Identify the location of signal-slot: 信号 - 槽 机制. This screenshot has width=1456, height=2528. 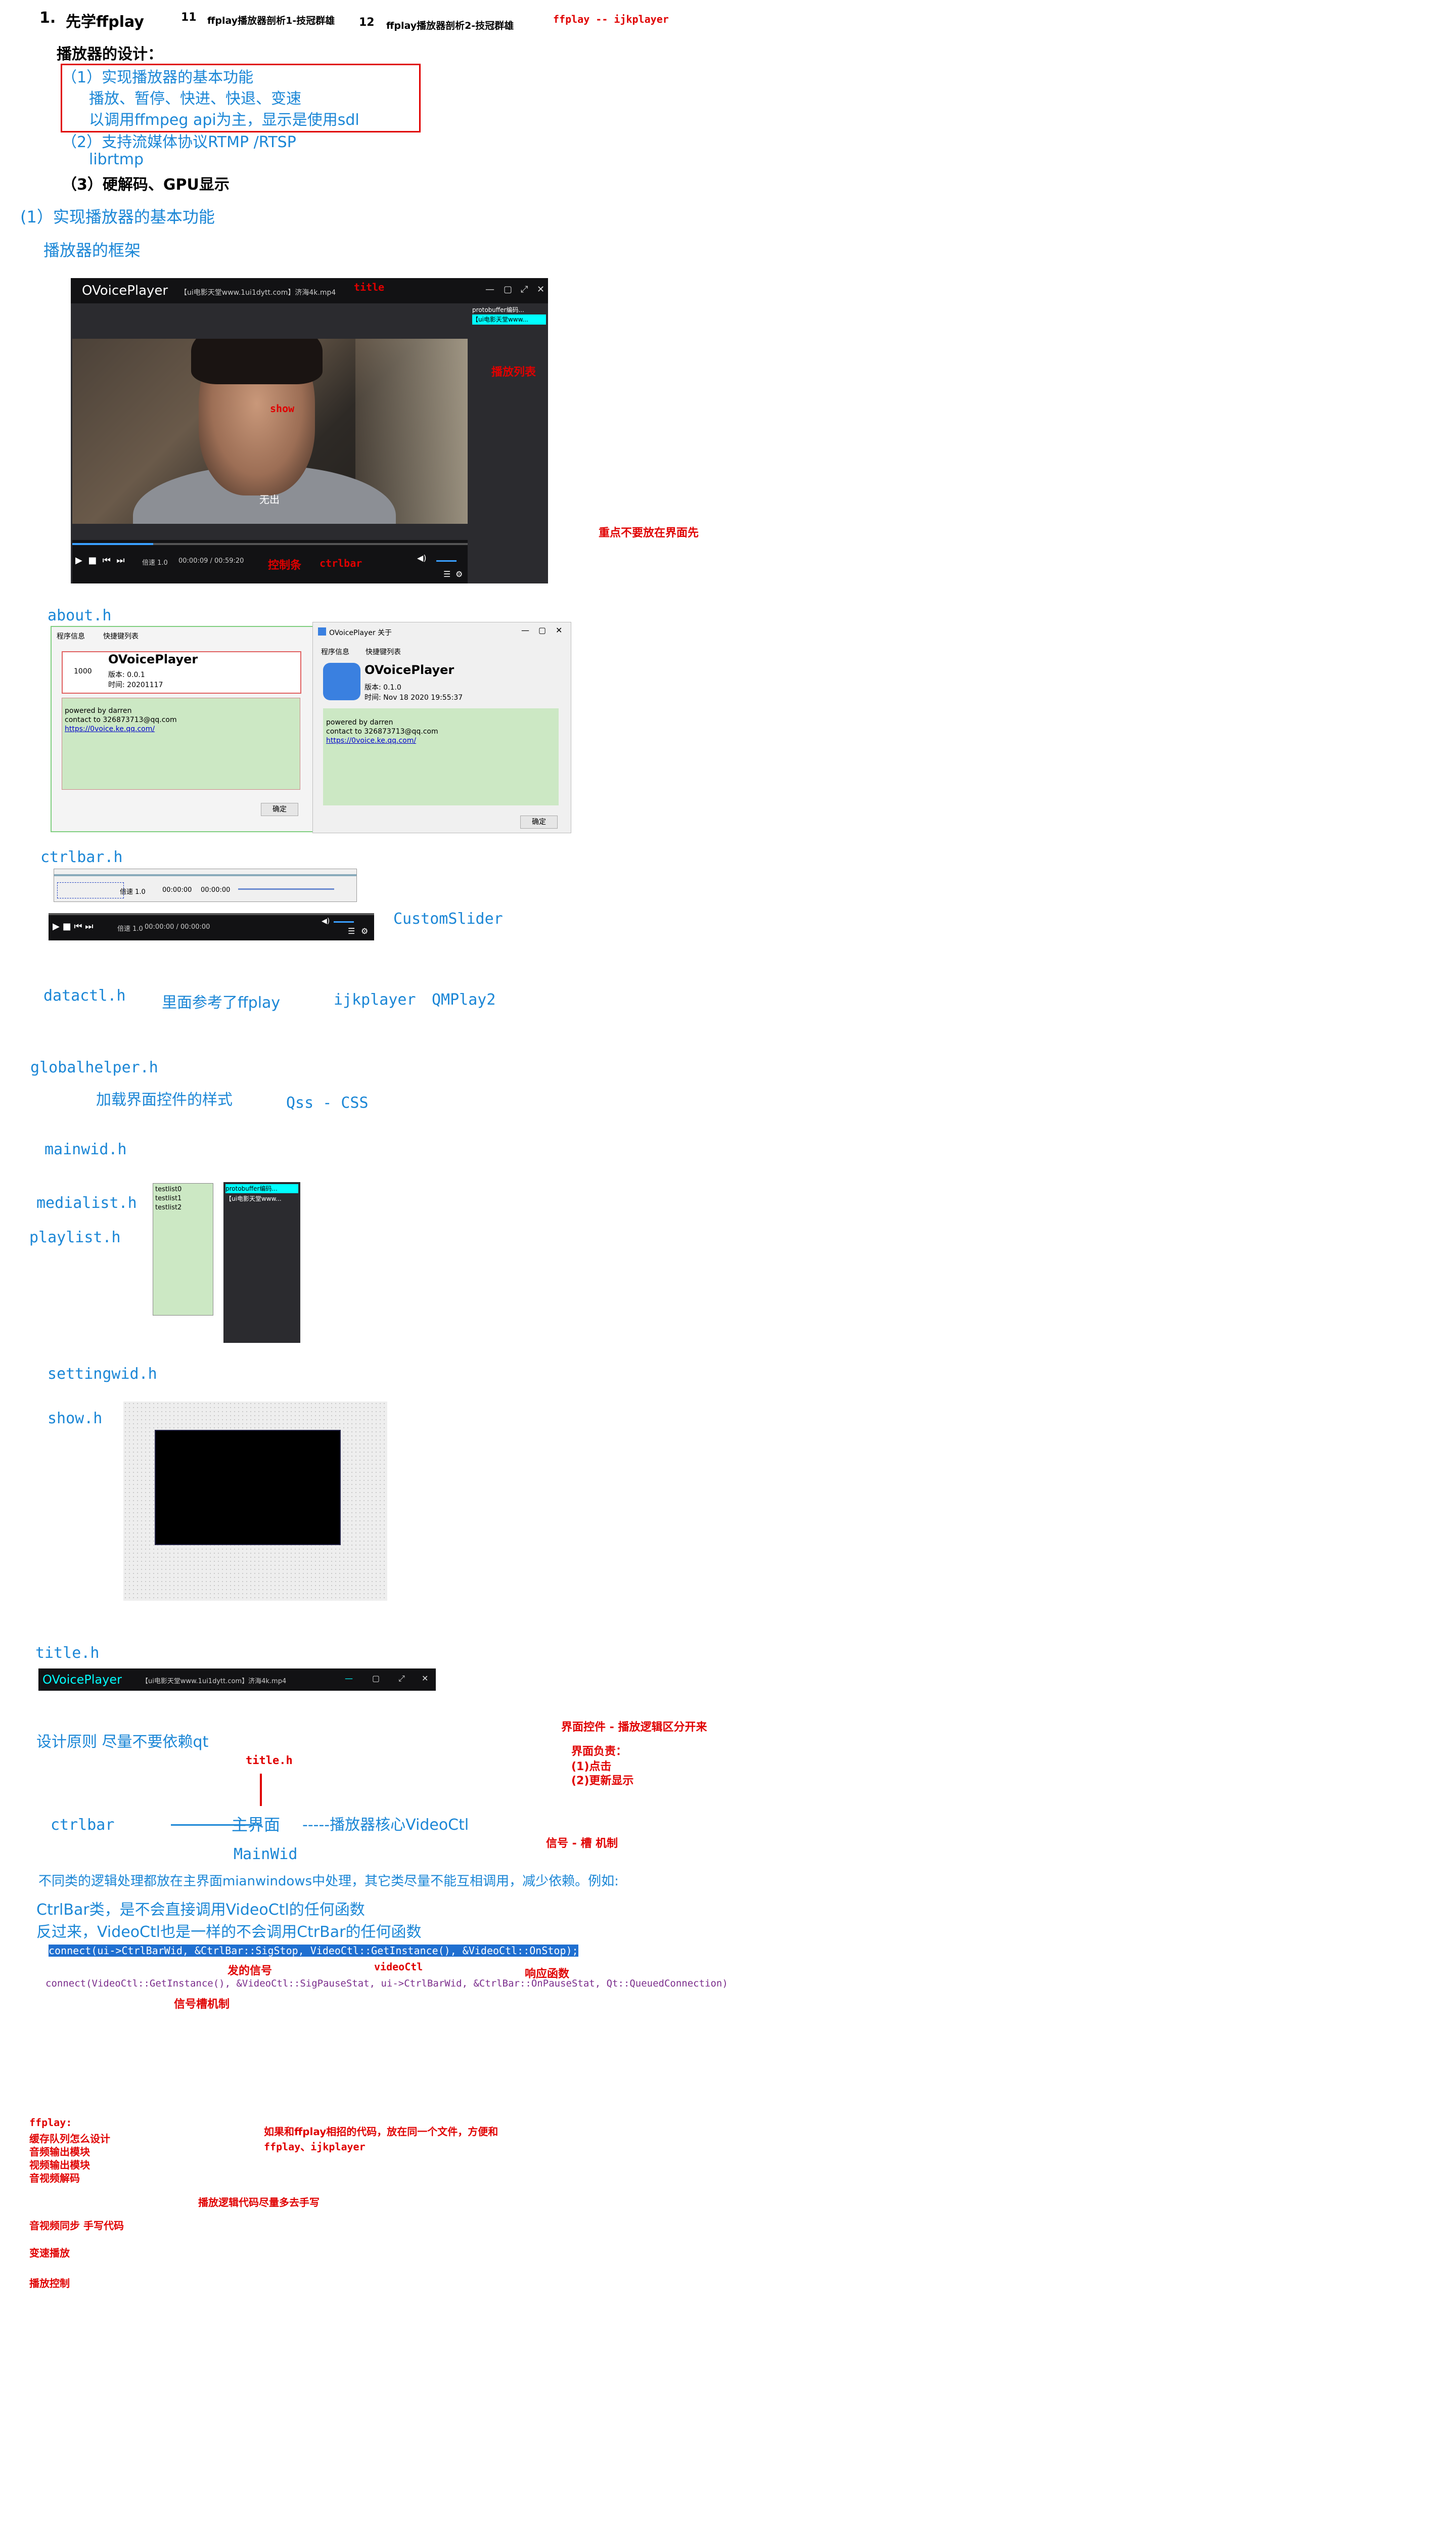
(582, 1844).